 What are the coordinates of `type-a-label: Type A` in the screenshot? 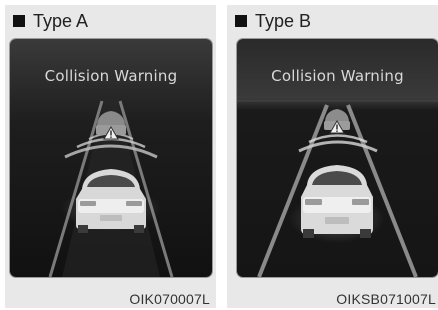 It's located at (61, 20).